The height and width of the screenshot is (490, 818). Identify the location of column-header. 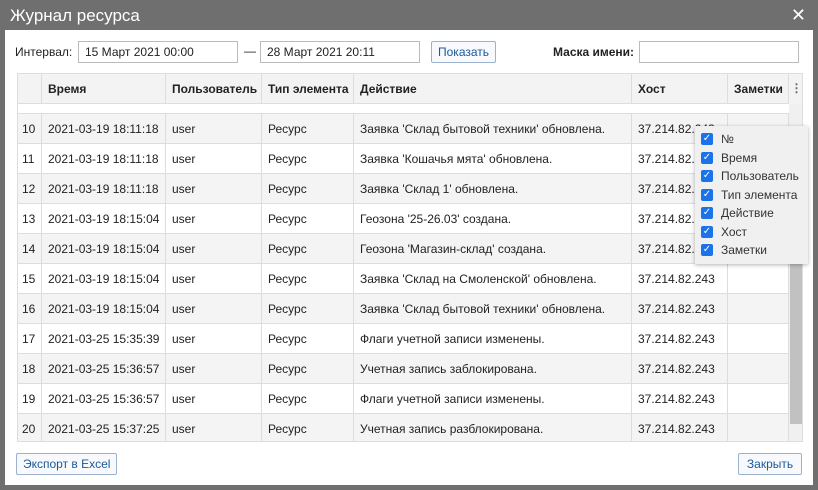
(30, 88).